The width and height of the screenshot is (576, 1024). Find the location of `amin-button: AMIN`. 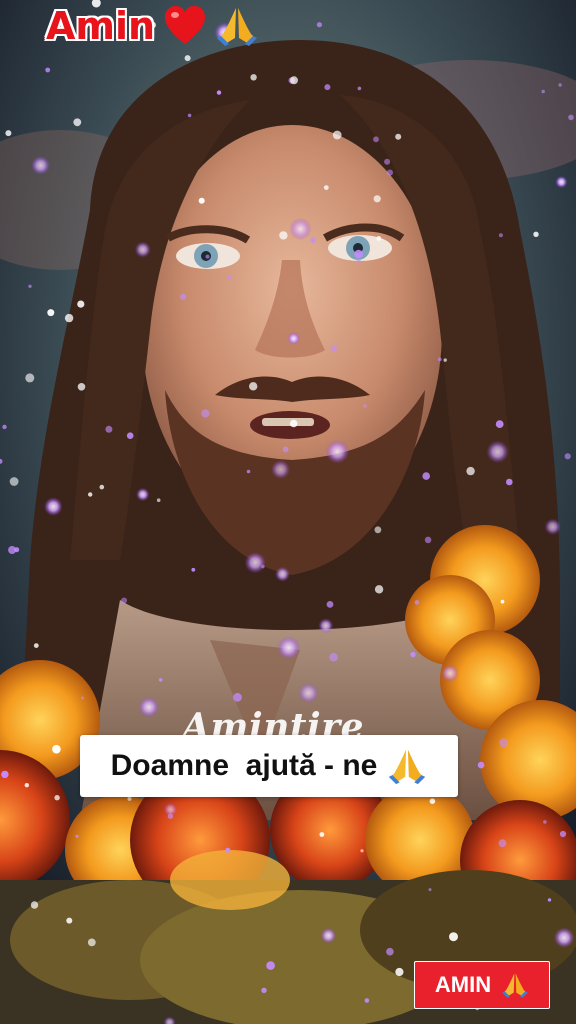

amin-button: AMIN is located at coordinates (482, 985).